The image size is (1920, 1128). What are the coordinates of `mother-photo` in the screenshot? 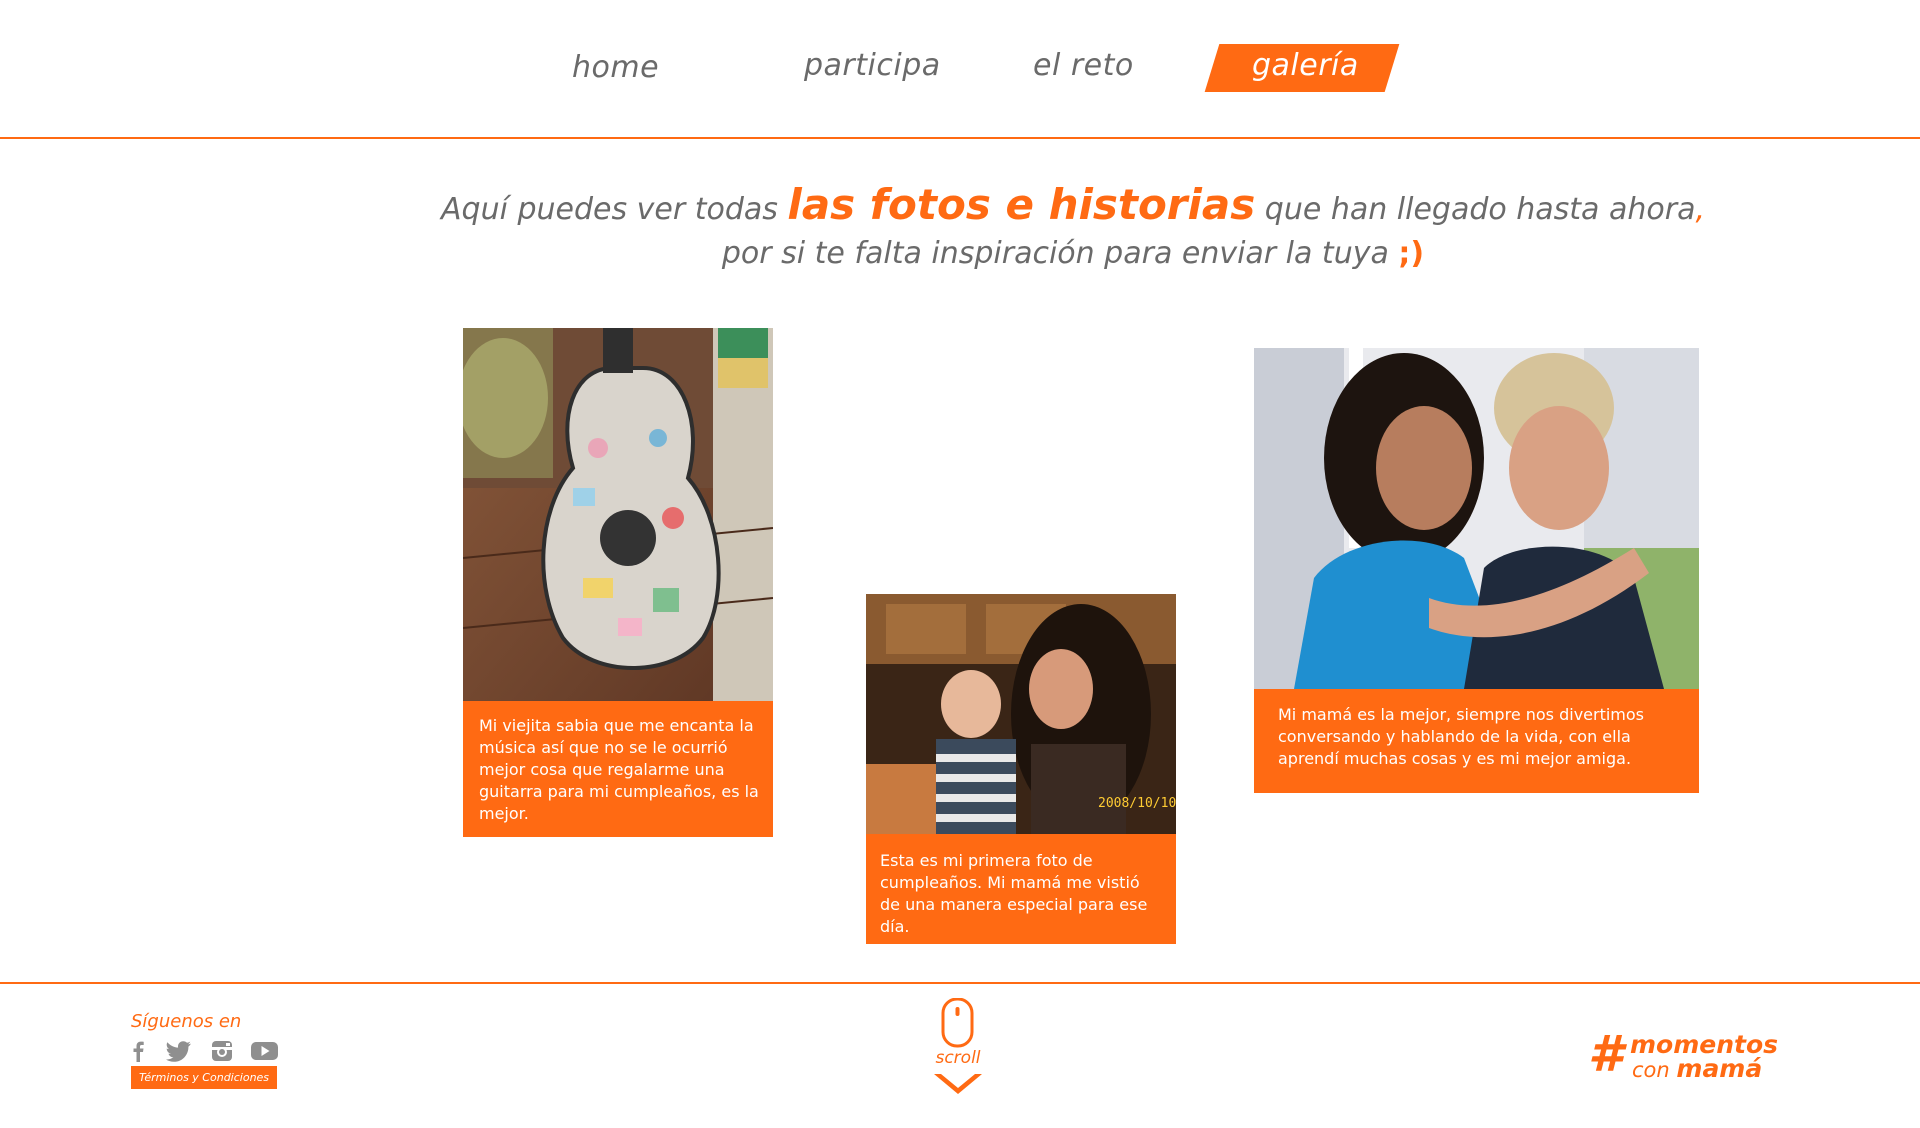 It's located at (1476, 518).